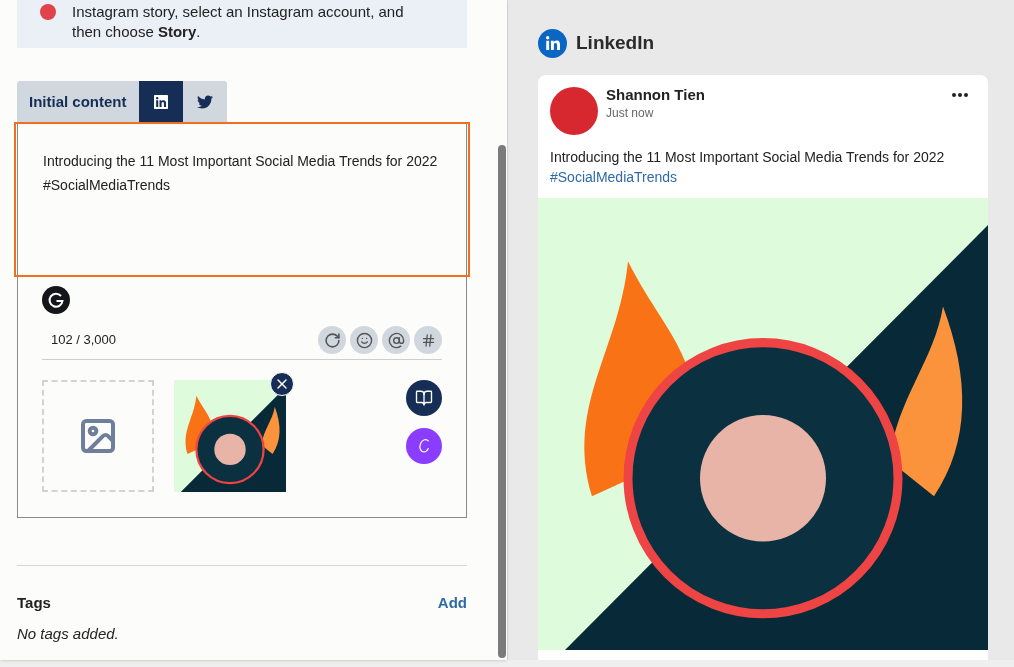 The width and height of the screenshot is (1014, 667). I want to click on tab: Initial content, so click(78, 102).